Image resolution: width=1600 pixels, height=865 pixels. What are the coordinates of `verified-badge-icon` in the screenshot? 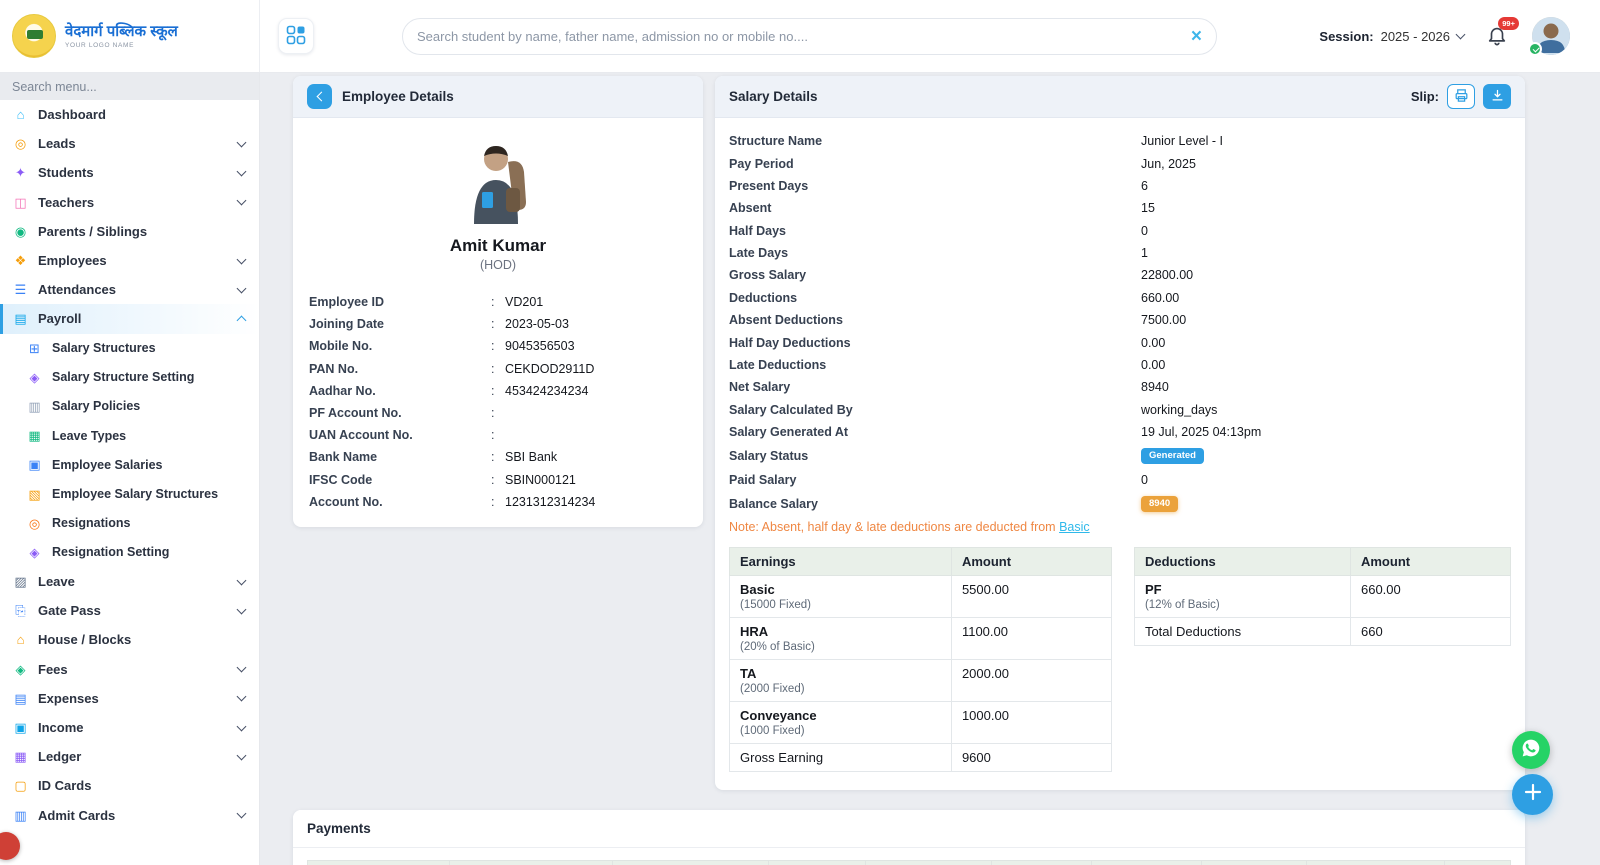 It's located at (1535, 49).